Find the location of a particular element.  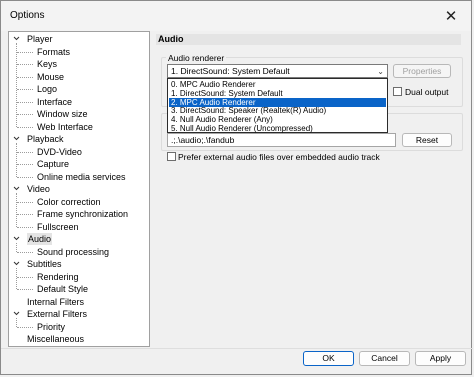

page-title-label: Audio is located at coordinates (171, 39).